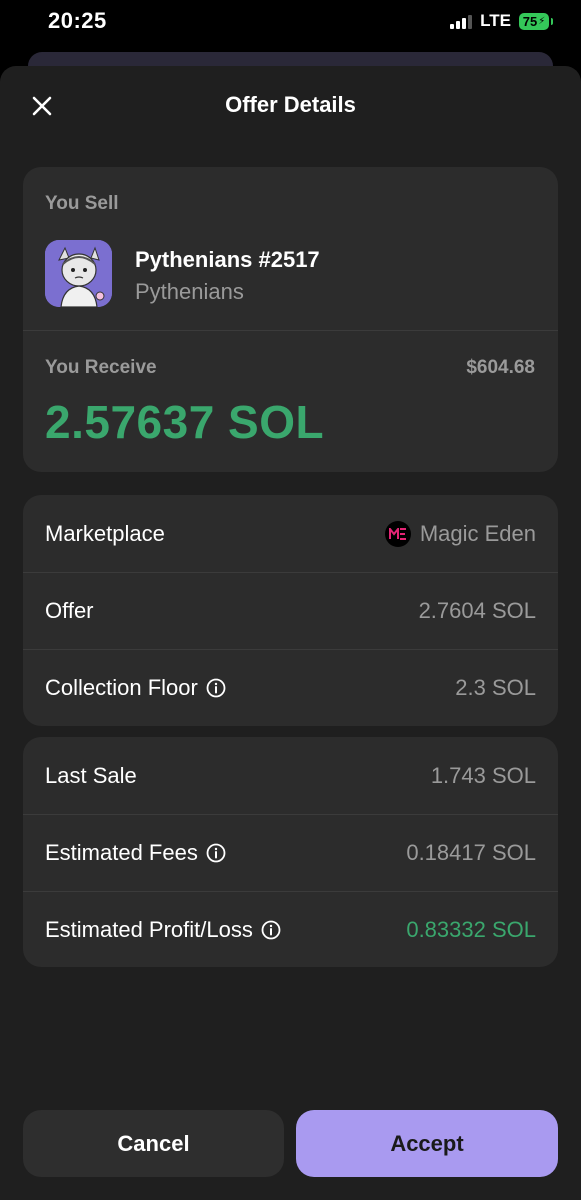  I want to click on page-title: Offer Details, so click(290, 104).